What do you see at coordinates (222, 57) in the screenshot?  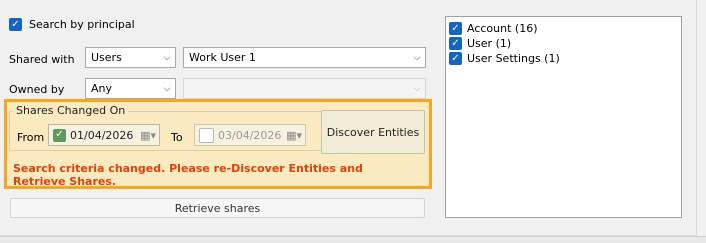 I see `shared-with-user-value: Work User 1` at bounding box center [222, 57].